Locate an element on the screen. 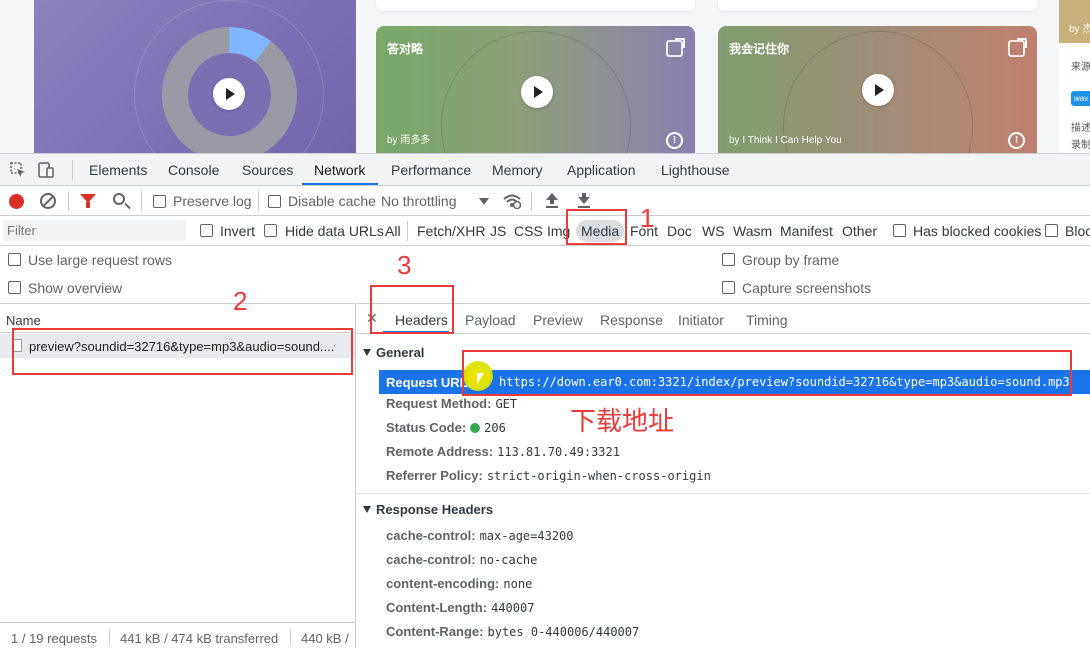  filter-input is located at coordinates (94, 230).